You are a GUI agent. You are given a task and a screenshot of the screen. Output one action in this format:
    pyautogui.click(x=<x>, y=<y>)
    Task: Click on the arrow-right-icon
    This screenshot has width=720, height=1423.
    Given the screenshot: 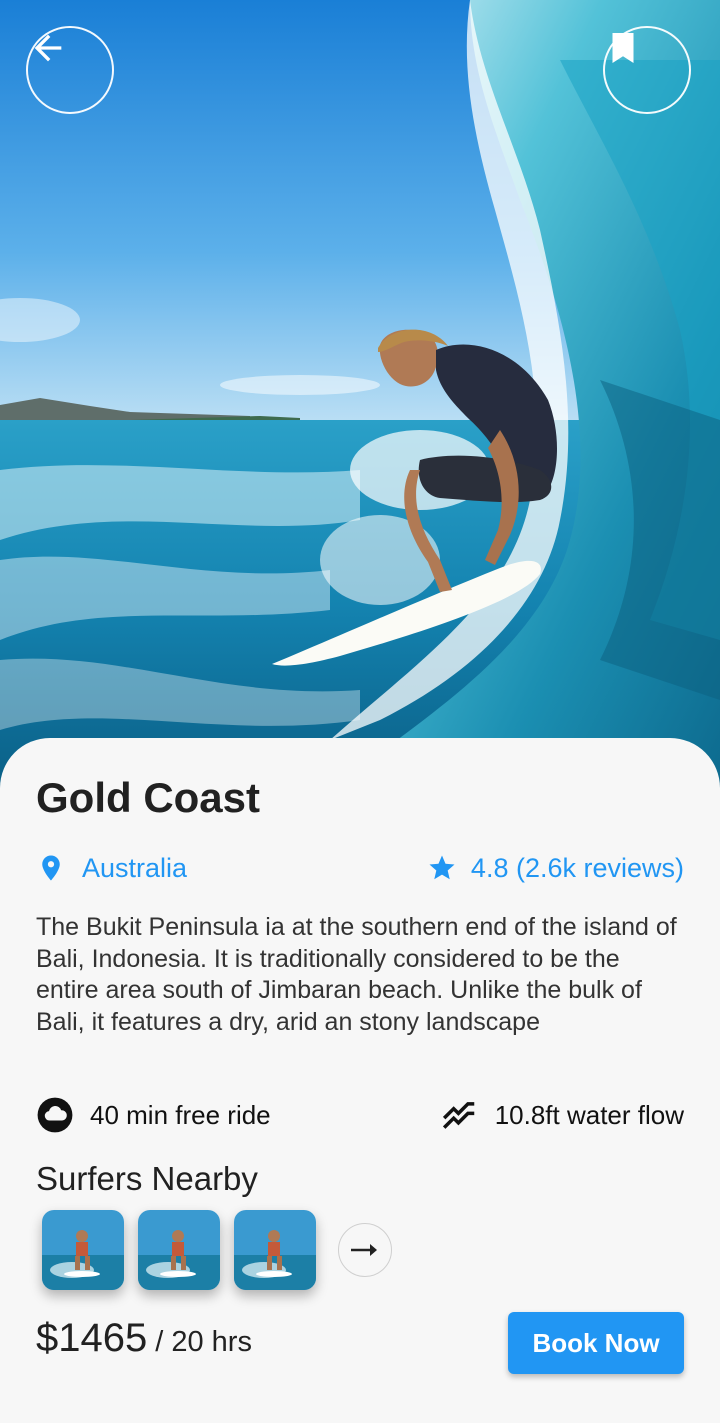 What is the action you would take?
    pyautogui.click(x=364, y=1250)
    